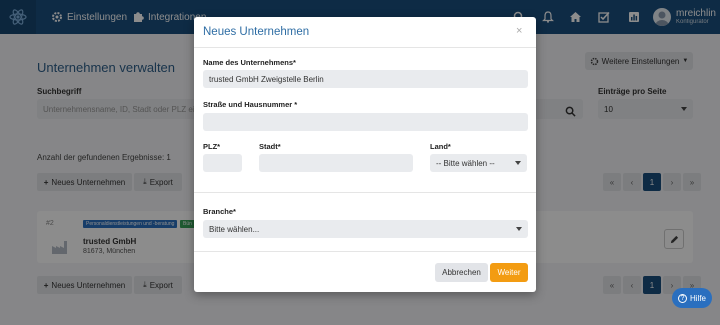 The width and height of the screenshot is (720, 325). I want to click on city-field, so click(336, 163).